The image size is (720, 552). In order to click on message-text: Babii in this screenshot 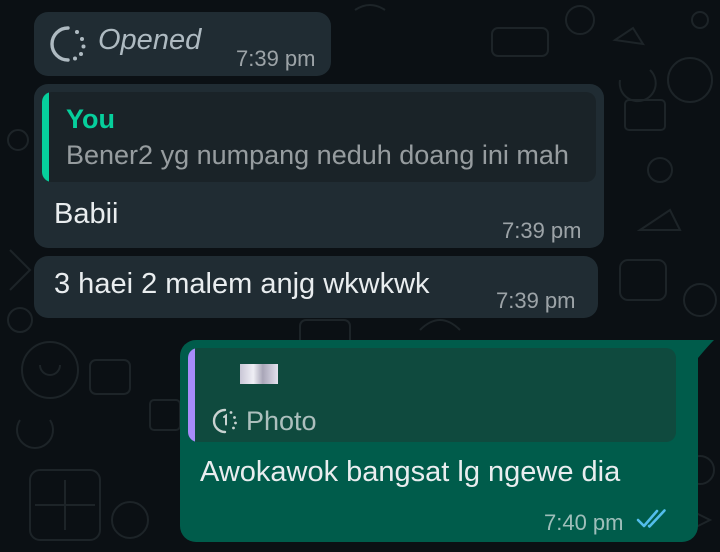, I will do `click(86, 214)`.